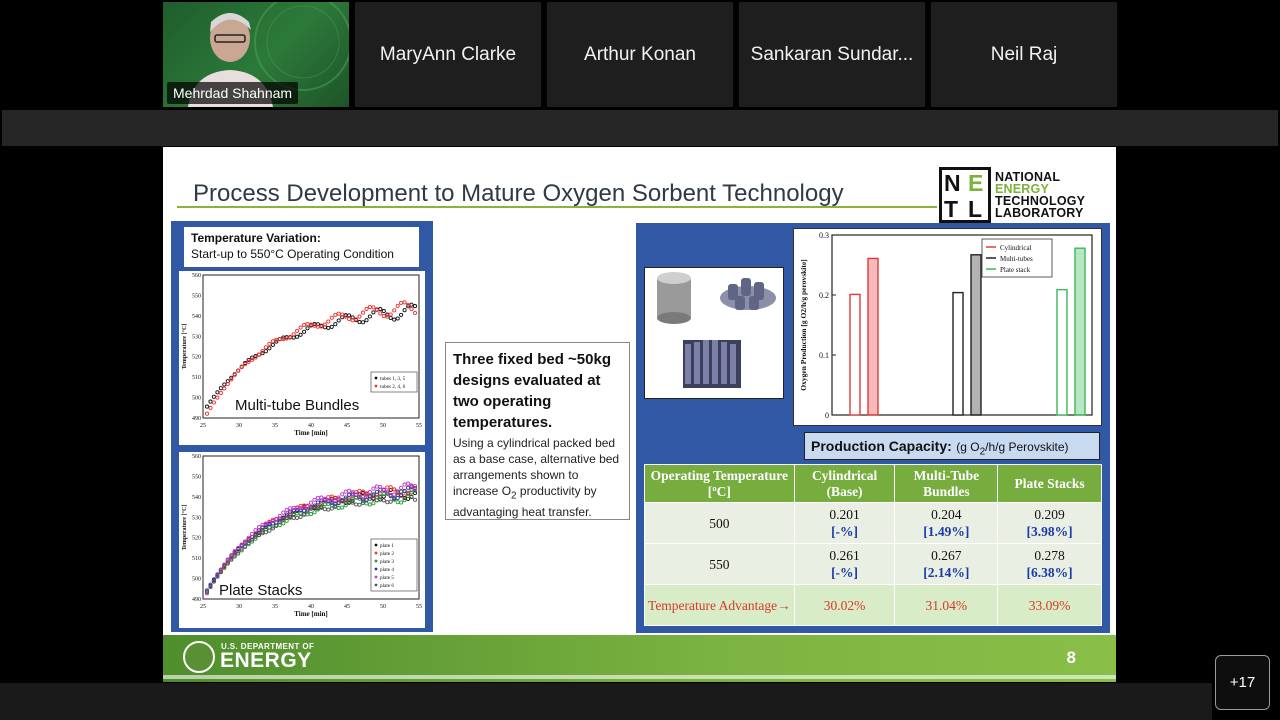 This screenshot has height=720, width=1280. What do you see at coordinates (256, 54) in the screenshot?
I see `active-speaker-video: Mehrdad Shahnam` at bounding box center [256, 54].